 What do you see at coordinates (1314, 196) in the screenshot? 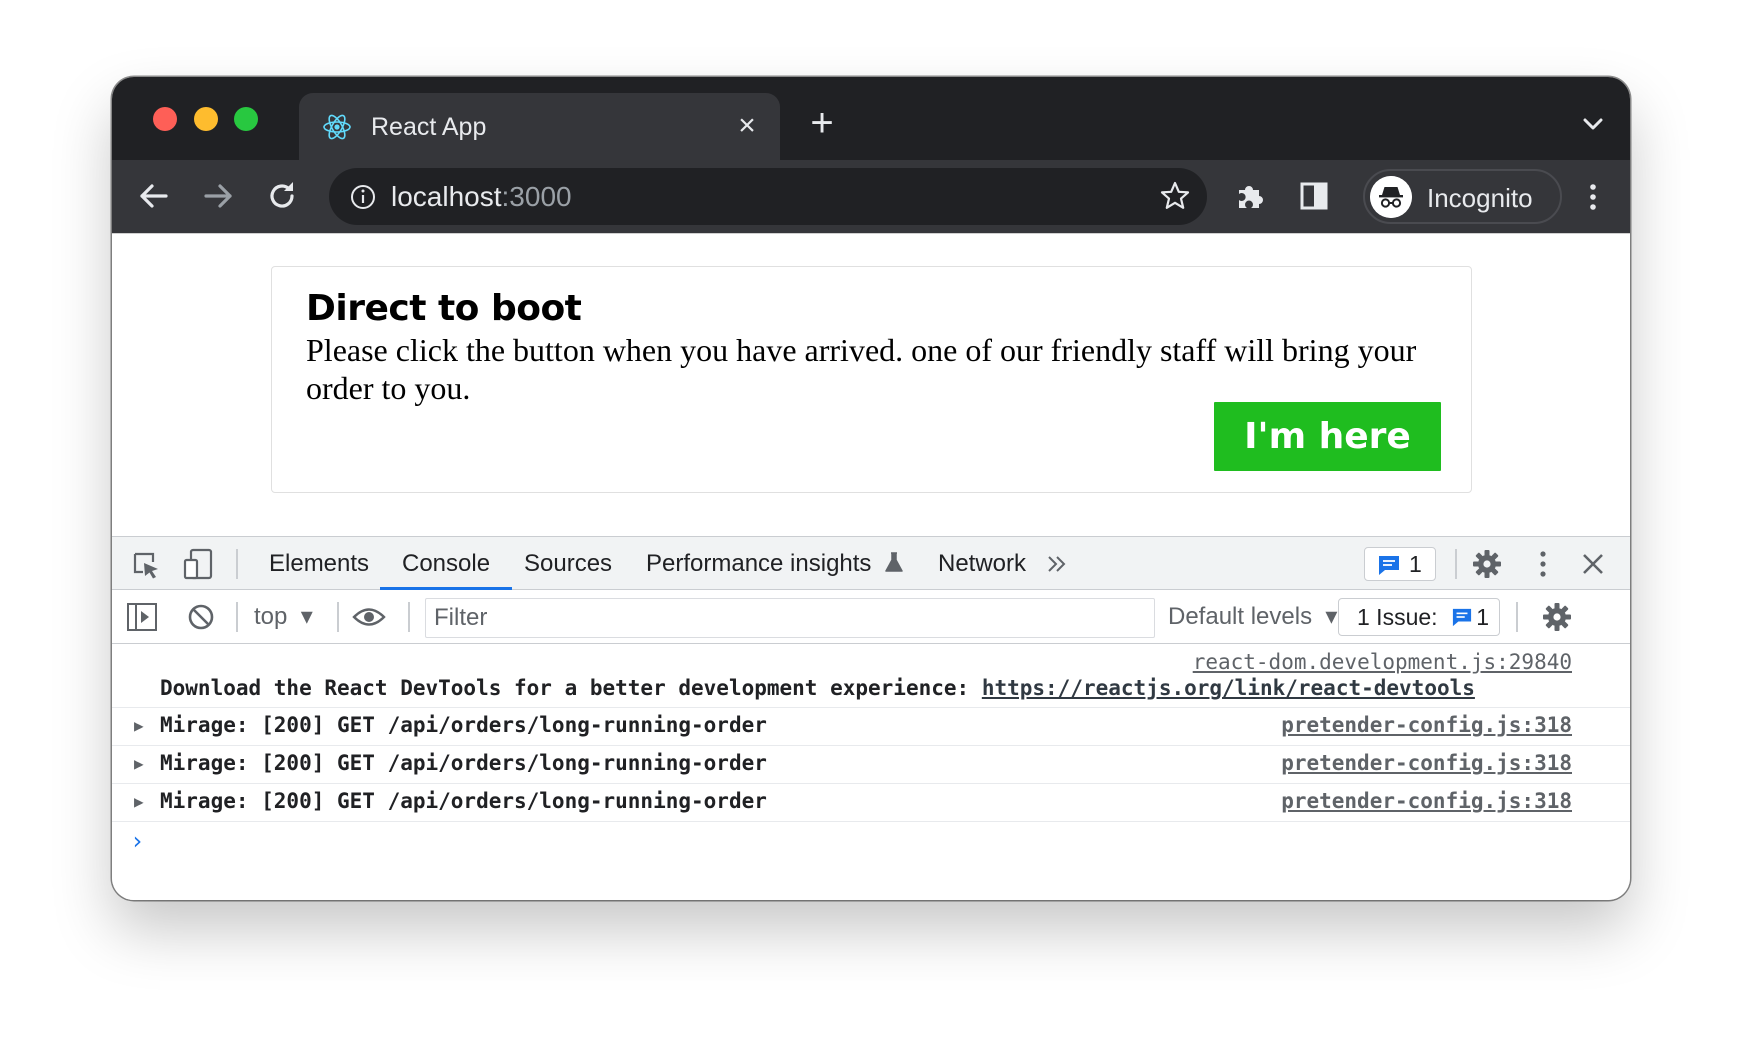
I see `side-panel-icon` at bounding box center [1314, 196].